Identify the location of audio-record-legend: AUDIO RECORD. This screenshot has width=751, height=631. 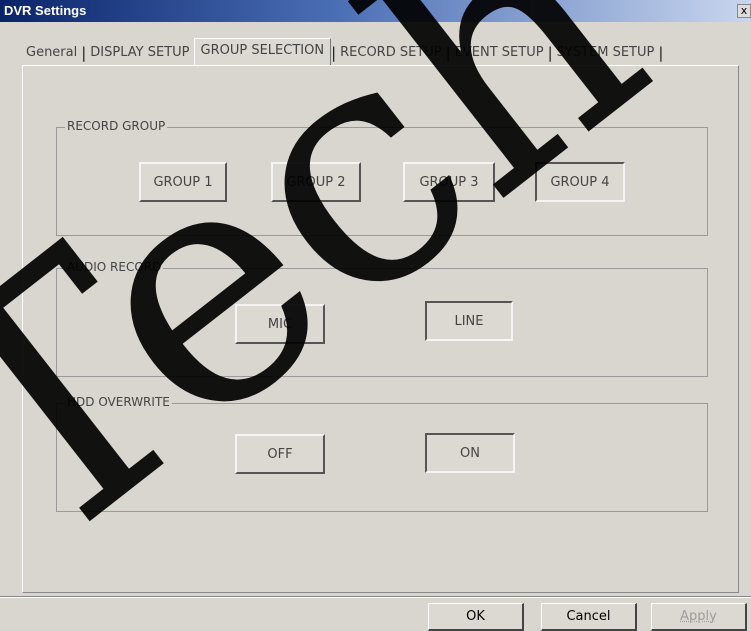
(114, 267).